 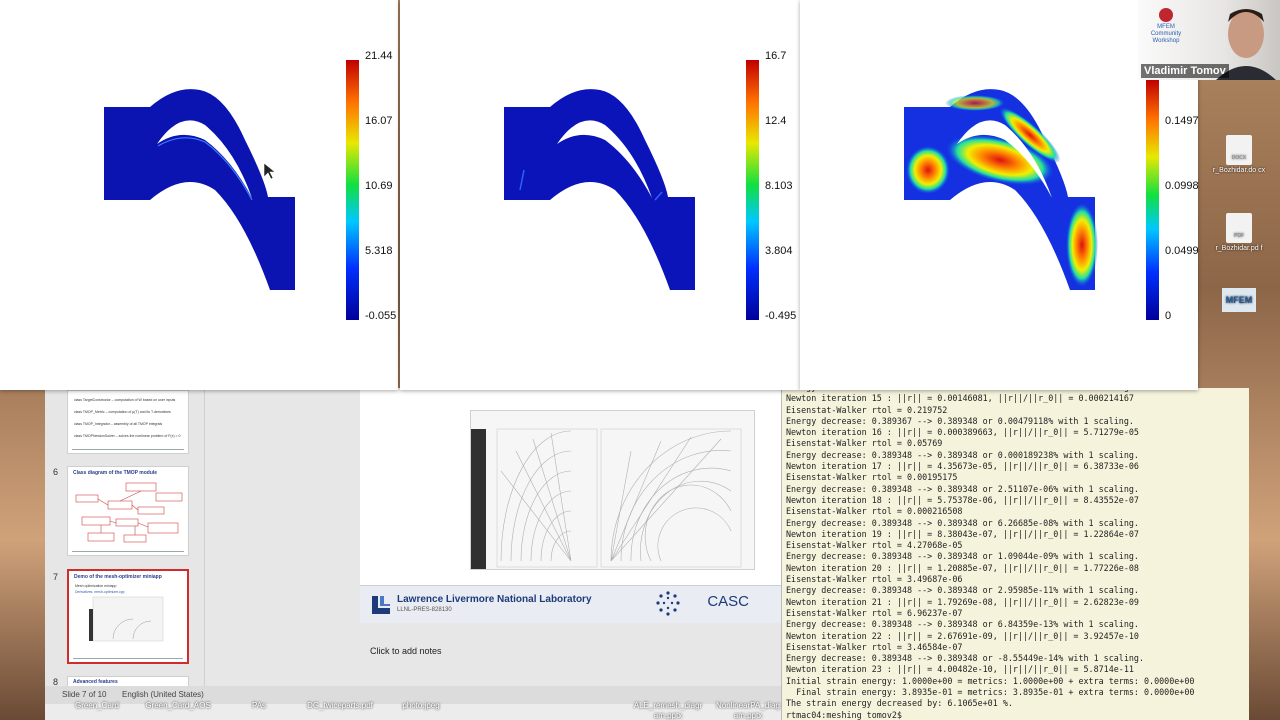 I want to click on colorbar-tick-label: 12.4, so click(x=776, y=121).